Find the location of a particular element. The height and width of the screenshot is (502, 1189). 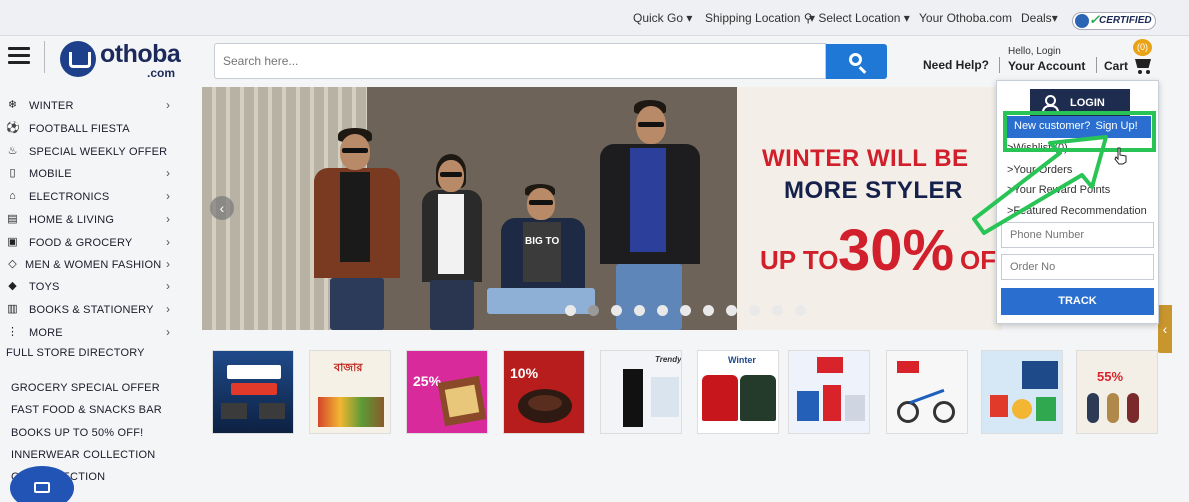

tile-label: বাজার is located at coordinates (348, 368).